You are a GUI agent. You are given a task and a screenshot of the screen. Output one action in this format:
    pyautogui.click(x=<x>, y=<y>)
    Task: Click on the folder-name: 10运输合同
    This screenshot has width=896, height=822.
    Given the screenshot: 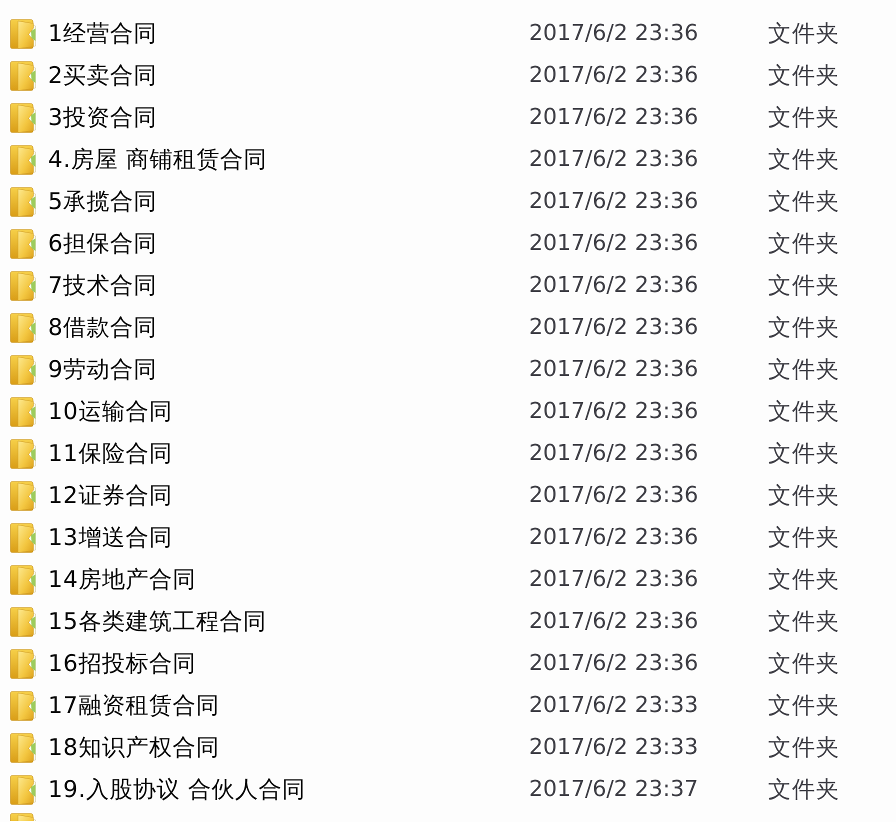 What is the action you would take?
    pyautogui.click(x=110, y=412)
    